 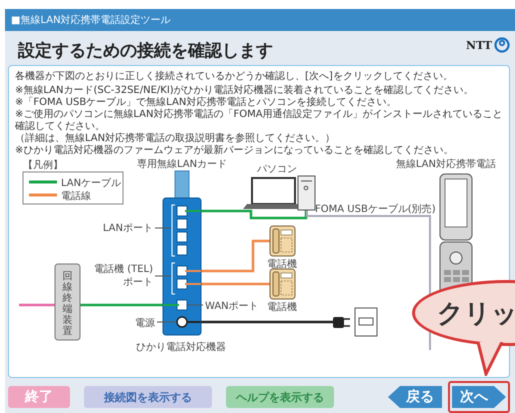 What do you see at coordinates (91, 20) in the screenshot?
I see `window-title: ■無線LAN対応携帯電話設定ツール` at bounding box center [91, 20].